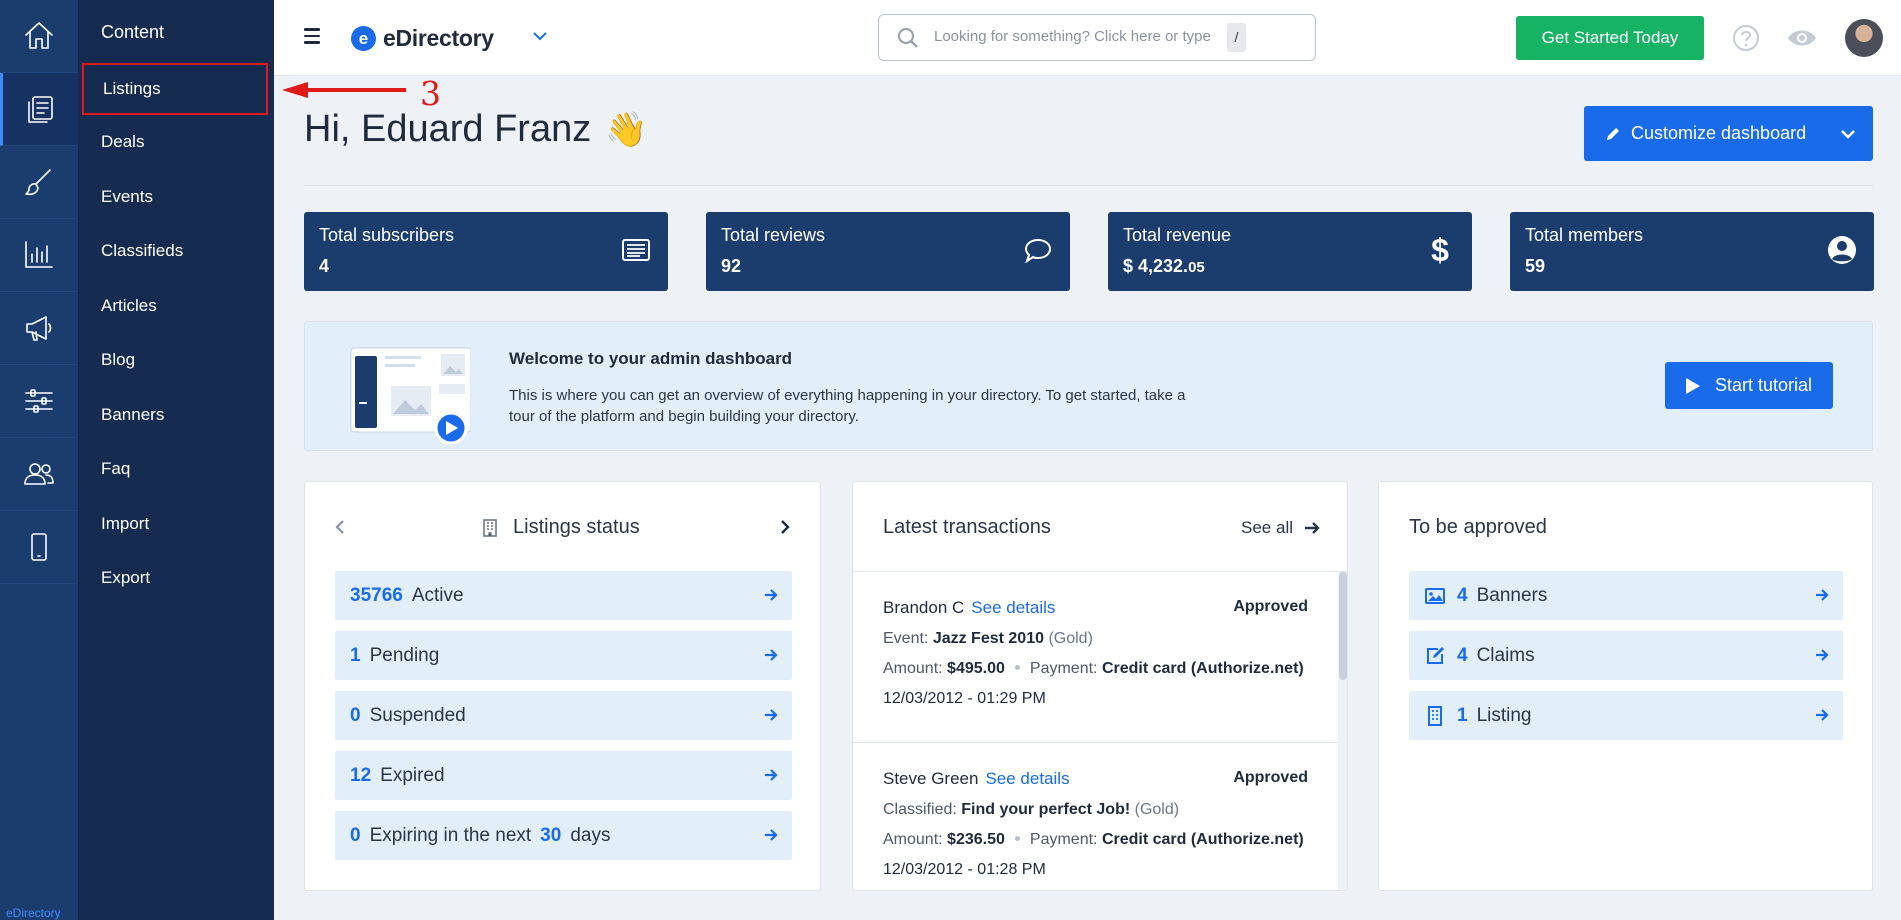  I want to click on submenu-item-classifieds: Classifieds, so click(176, 251).